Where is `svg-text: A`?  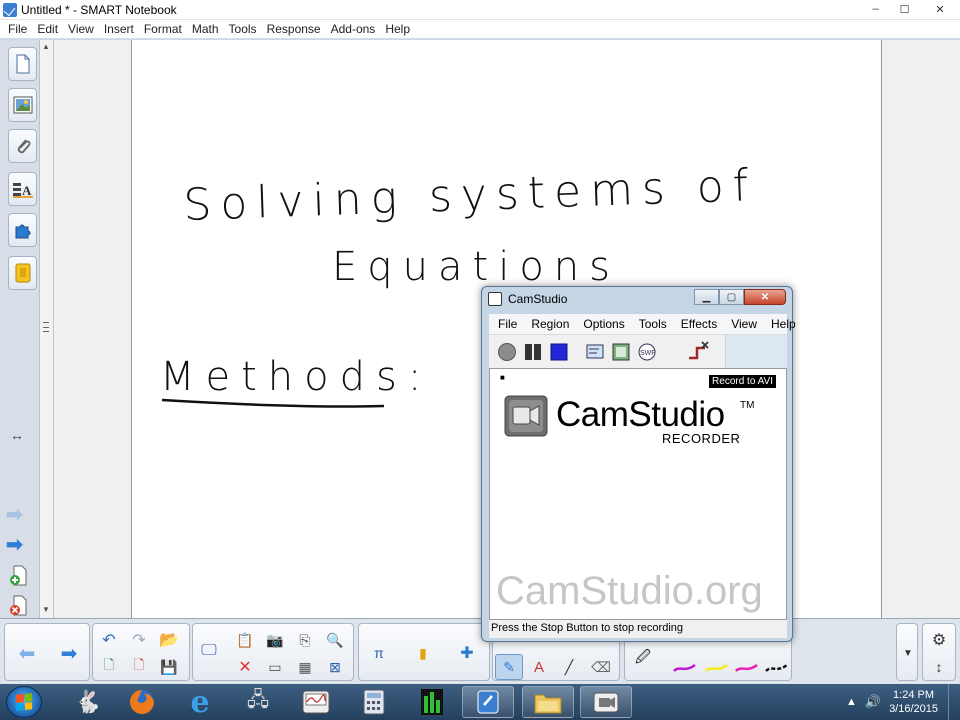
svg-text: A is located at coordinates (27, 190).